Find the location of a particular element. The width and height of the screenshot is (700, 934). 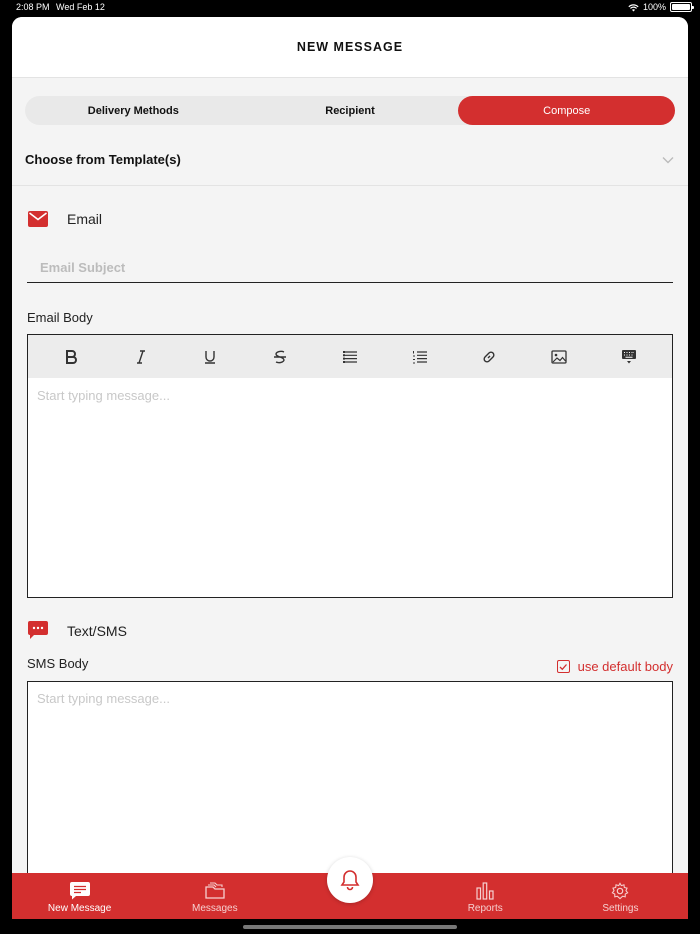

underline-icon is located at coordinates (210, 357).